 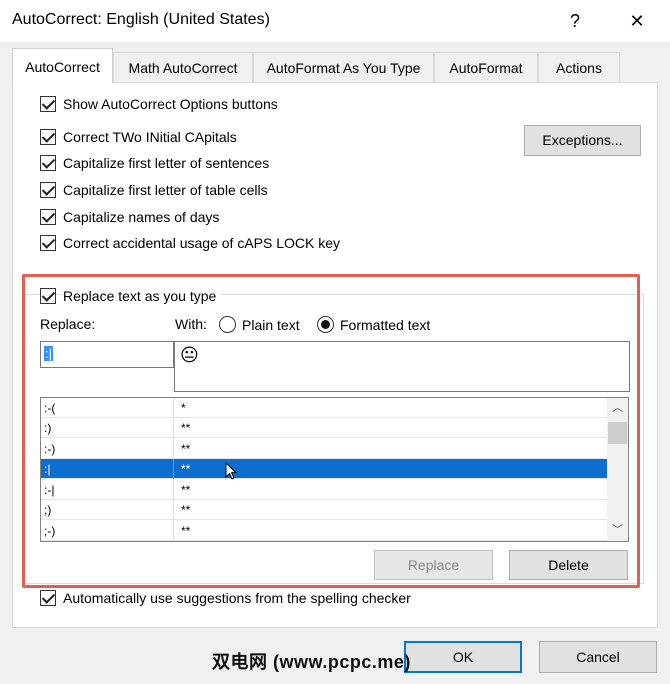 I want to click on spelling-suggestions-checkbox, so click(x=48, y=598).